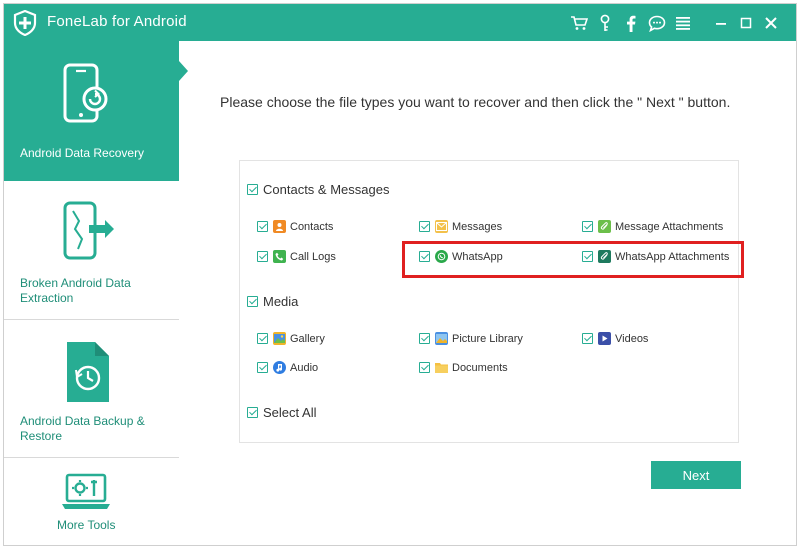  What do you see at coordinates (304, 367) in the screenshot?
I see `option-label: Audio` at bounding box center [304, 367].